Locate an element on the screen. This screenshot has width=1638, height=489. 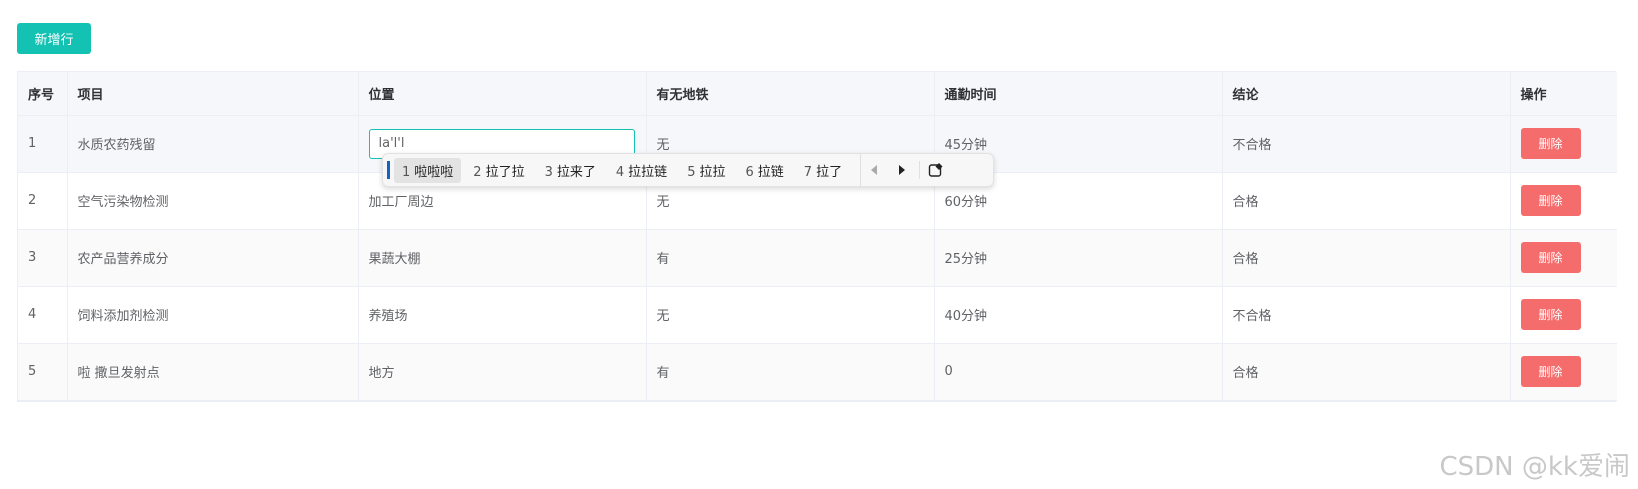
header-index: 序号 is located at coordinates (43, 94).